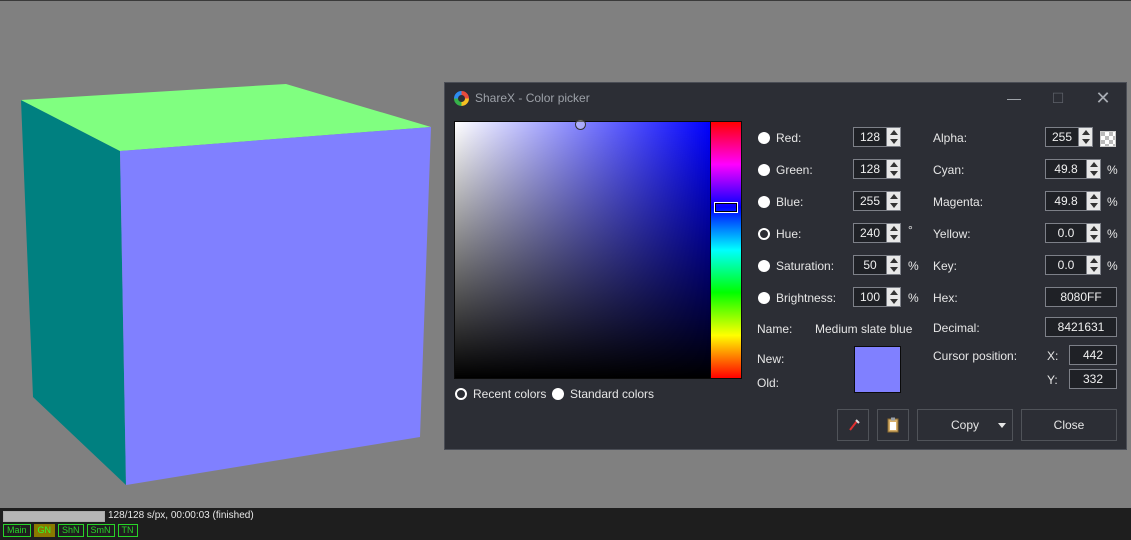  I want to click on yellow-value: 0.0, so click(1066, 233).